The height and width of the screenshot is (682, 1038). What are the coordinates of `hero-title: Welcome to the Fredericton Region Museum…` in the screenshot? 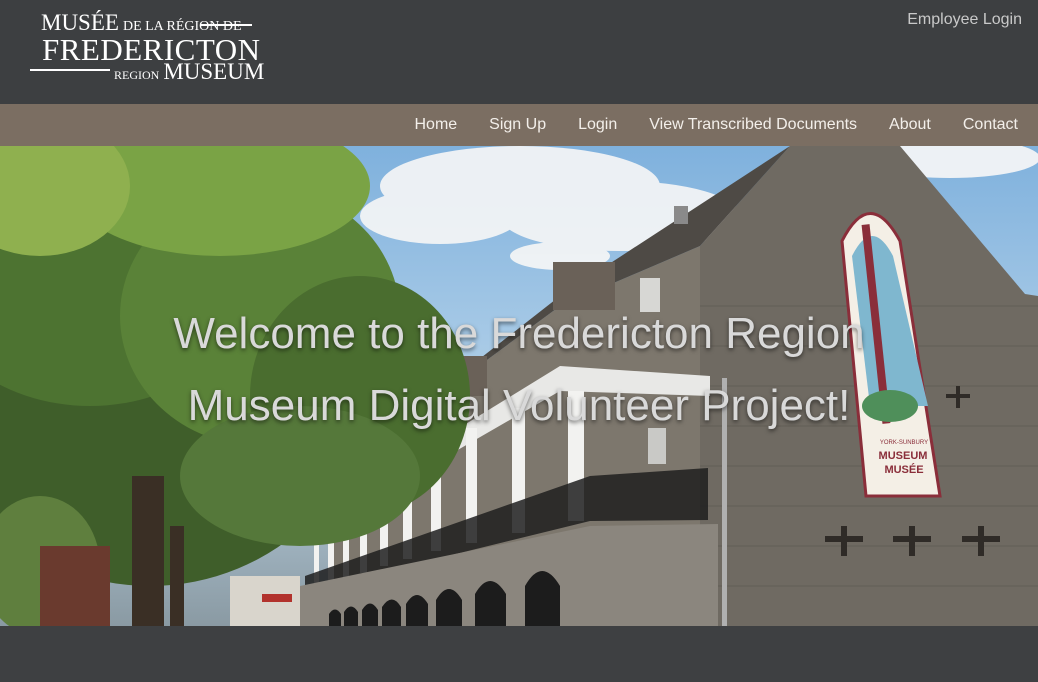 It's located at (519, 369).